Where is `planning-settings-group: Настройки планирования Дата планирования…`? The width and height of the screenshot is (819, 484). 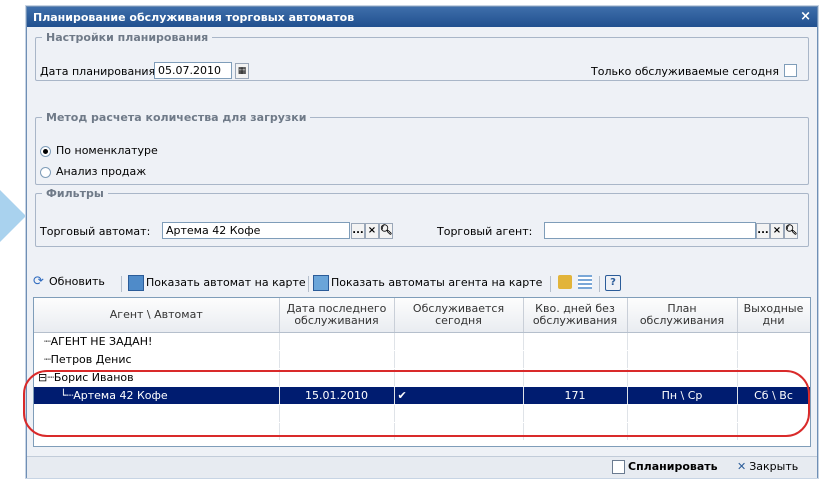
planning-settings-group: Настройки планирования Дата планирования… is located at coordinates (422, 56).